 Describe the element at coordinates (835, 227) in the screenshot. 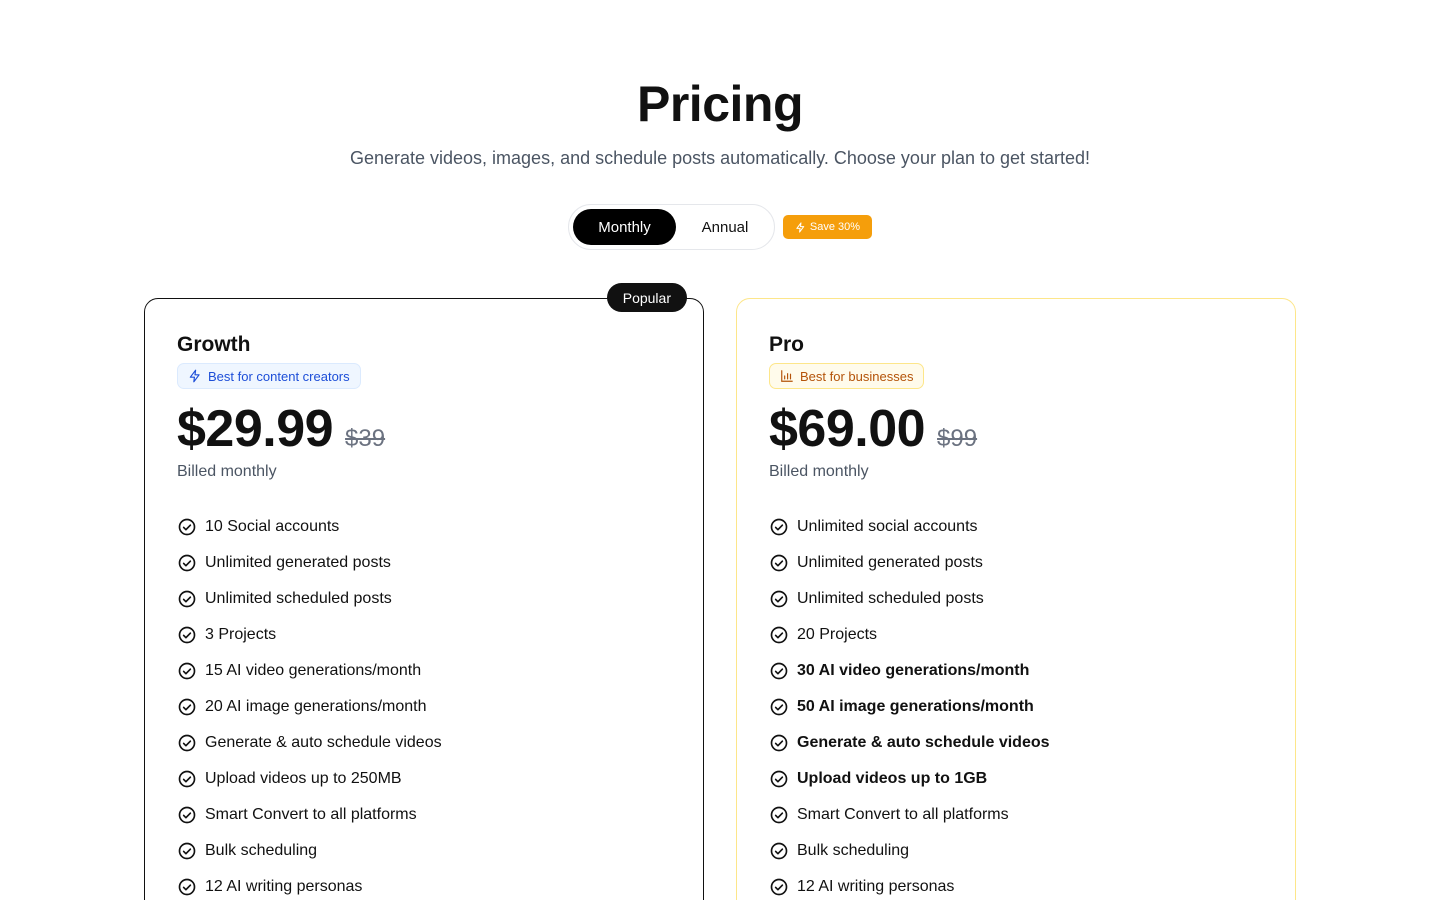

I see `save-badge-label: Save 30%` at that location.